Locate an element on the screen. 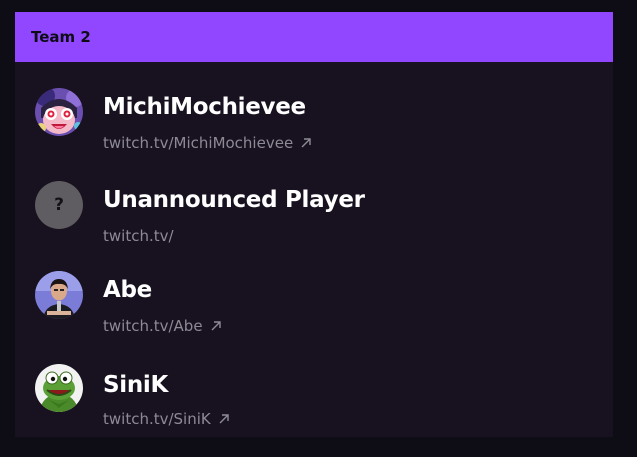 The width and height of the screenshot is (637, 457). player-name: Unannounced Player is located at coordinates (234, 200).